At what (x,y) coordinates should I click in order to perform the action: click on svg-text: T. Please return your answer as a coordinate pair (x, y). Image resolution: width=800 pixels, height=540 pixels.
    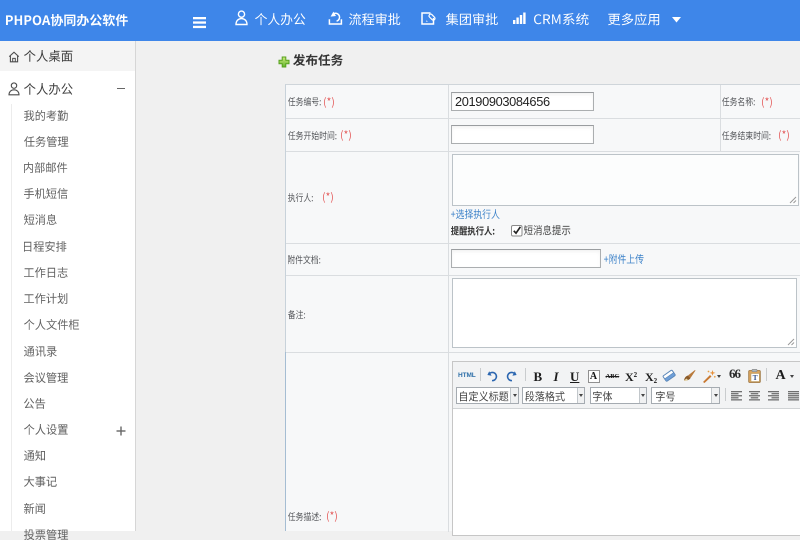
    Looking at the image, I should click on (755, 377).